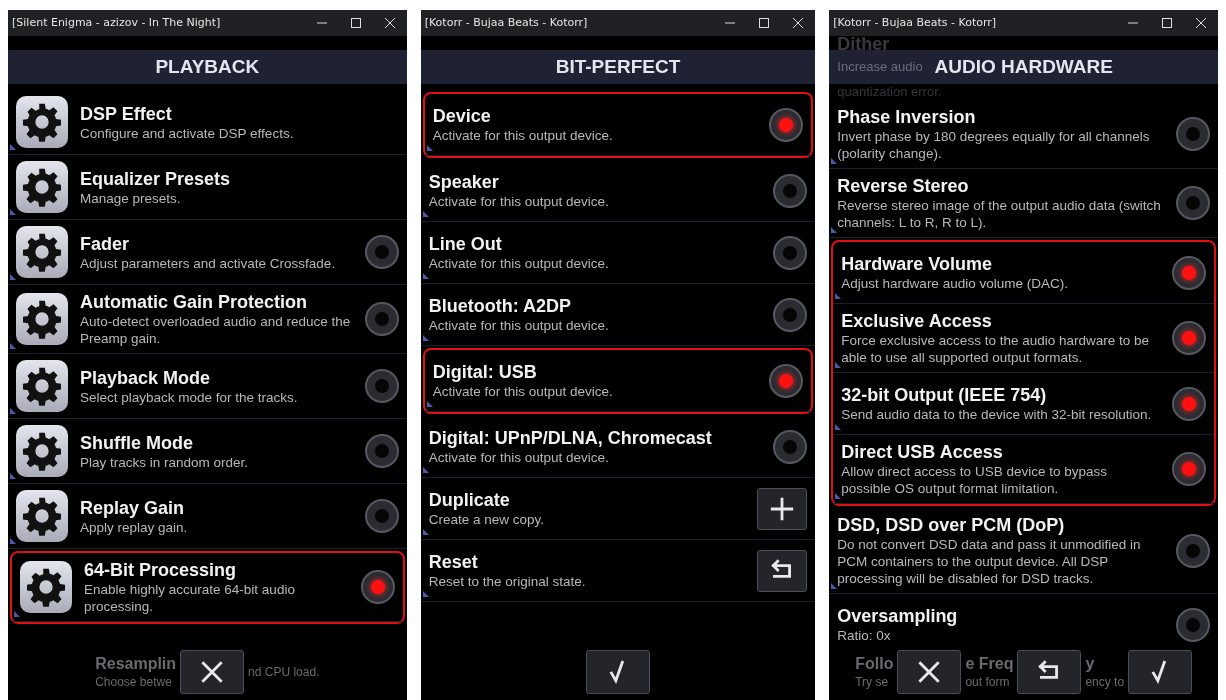  What do you see at coordinates (137, 442) in the screenshot?
I see `setting-title: Shuffle Mode` at bounding box center [137, 442].